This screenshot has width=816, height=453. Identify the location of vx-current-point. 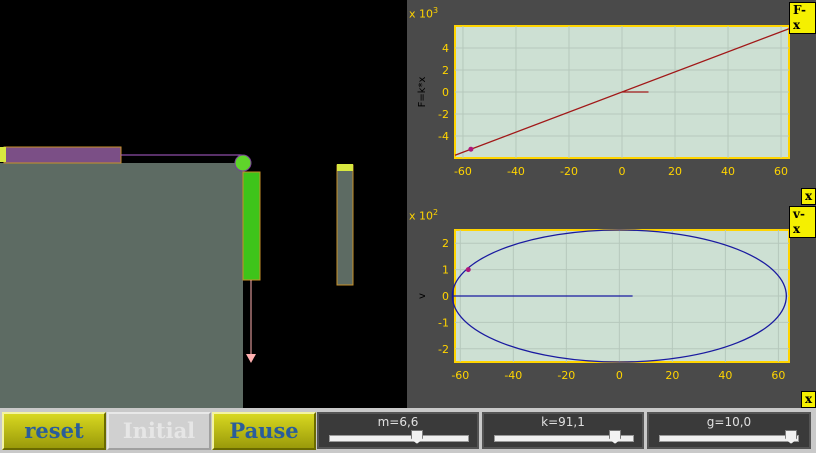
(468, 270).